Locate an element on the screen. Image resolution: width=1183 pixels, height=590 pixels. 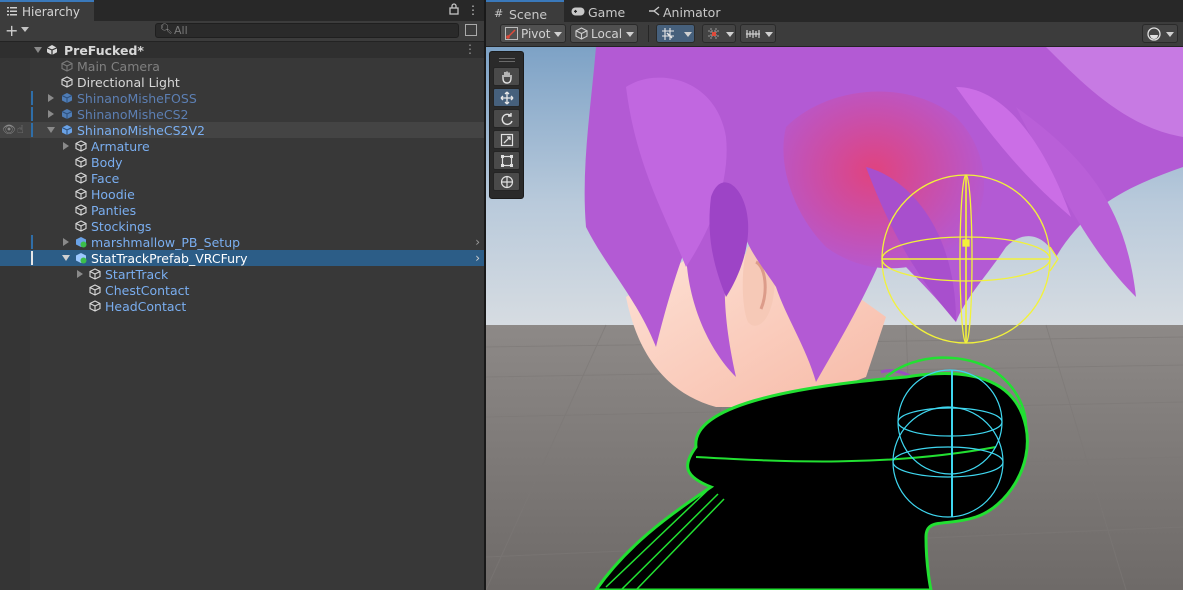
tab-animator: Animator is located at coordinates (683, 11).